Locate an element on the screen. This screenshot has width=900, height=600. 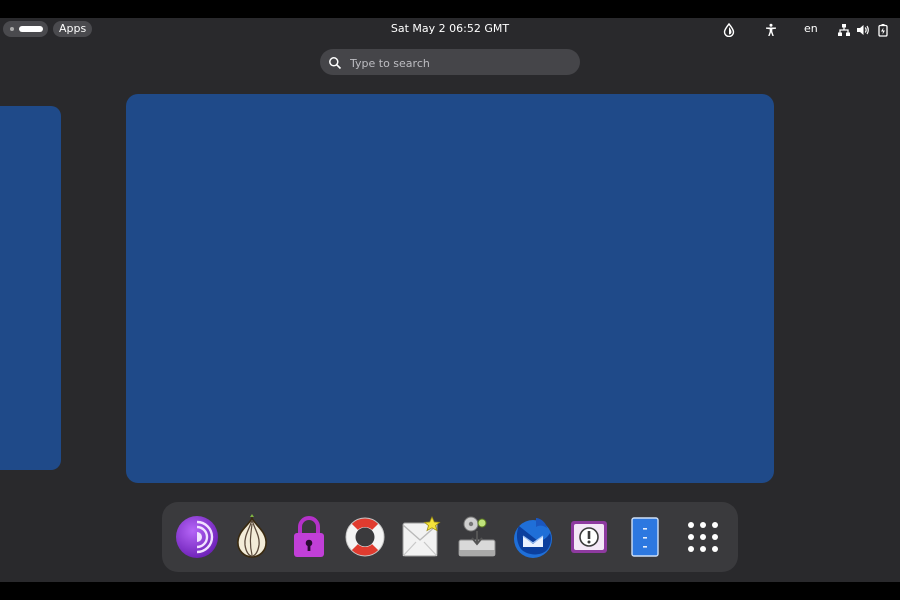
dock is located at coordinates (450, 537).